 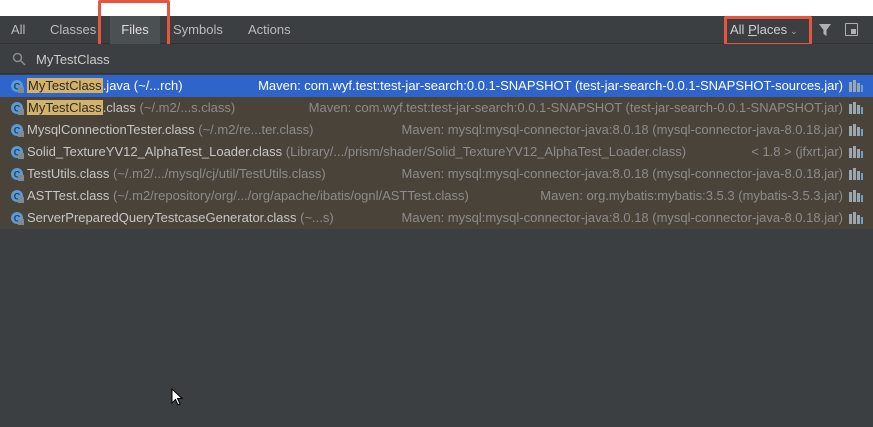 What do you see at coordinates (155, 151) in the screenshot?
I see `result-filename: Solid_TextureYV12_AlphaTest_Loader.class` at bounding box center [155, 151].